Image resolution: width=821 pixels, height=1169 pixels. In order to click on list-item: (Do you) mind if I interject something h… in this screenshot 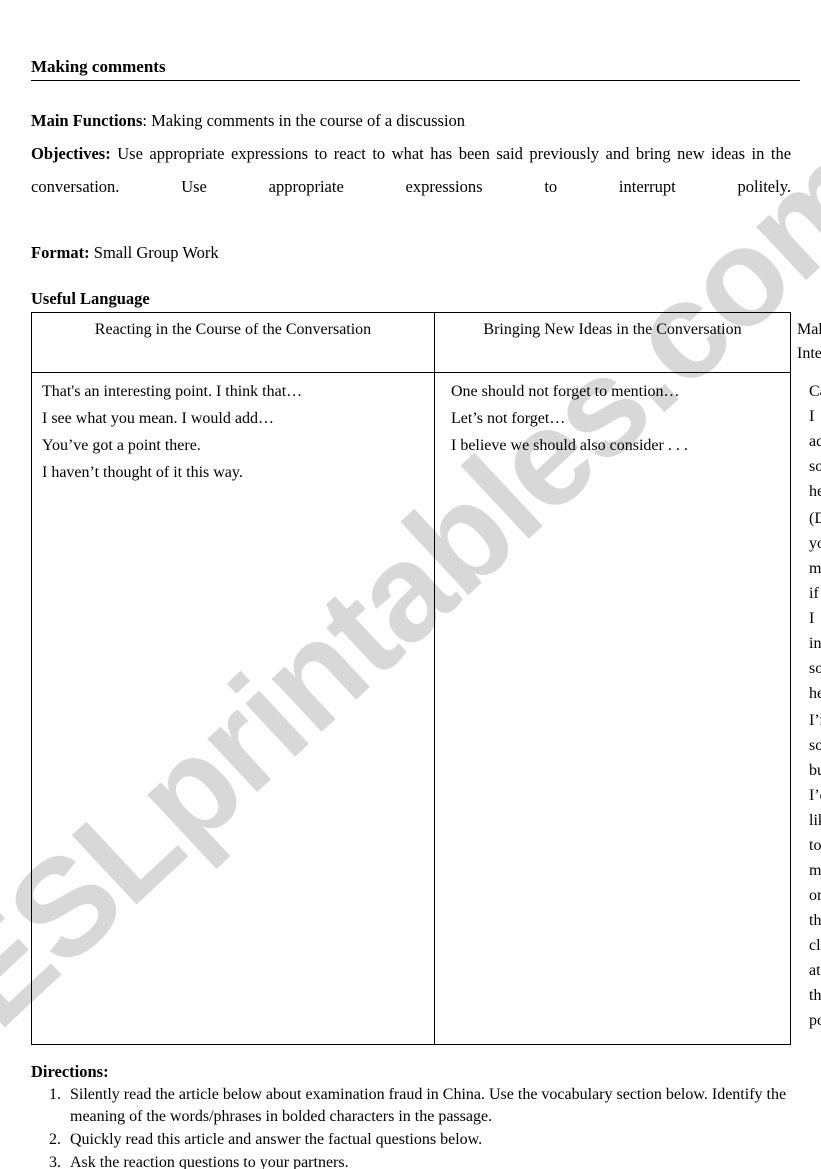, I will do `click(815, 606)`.